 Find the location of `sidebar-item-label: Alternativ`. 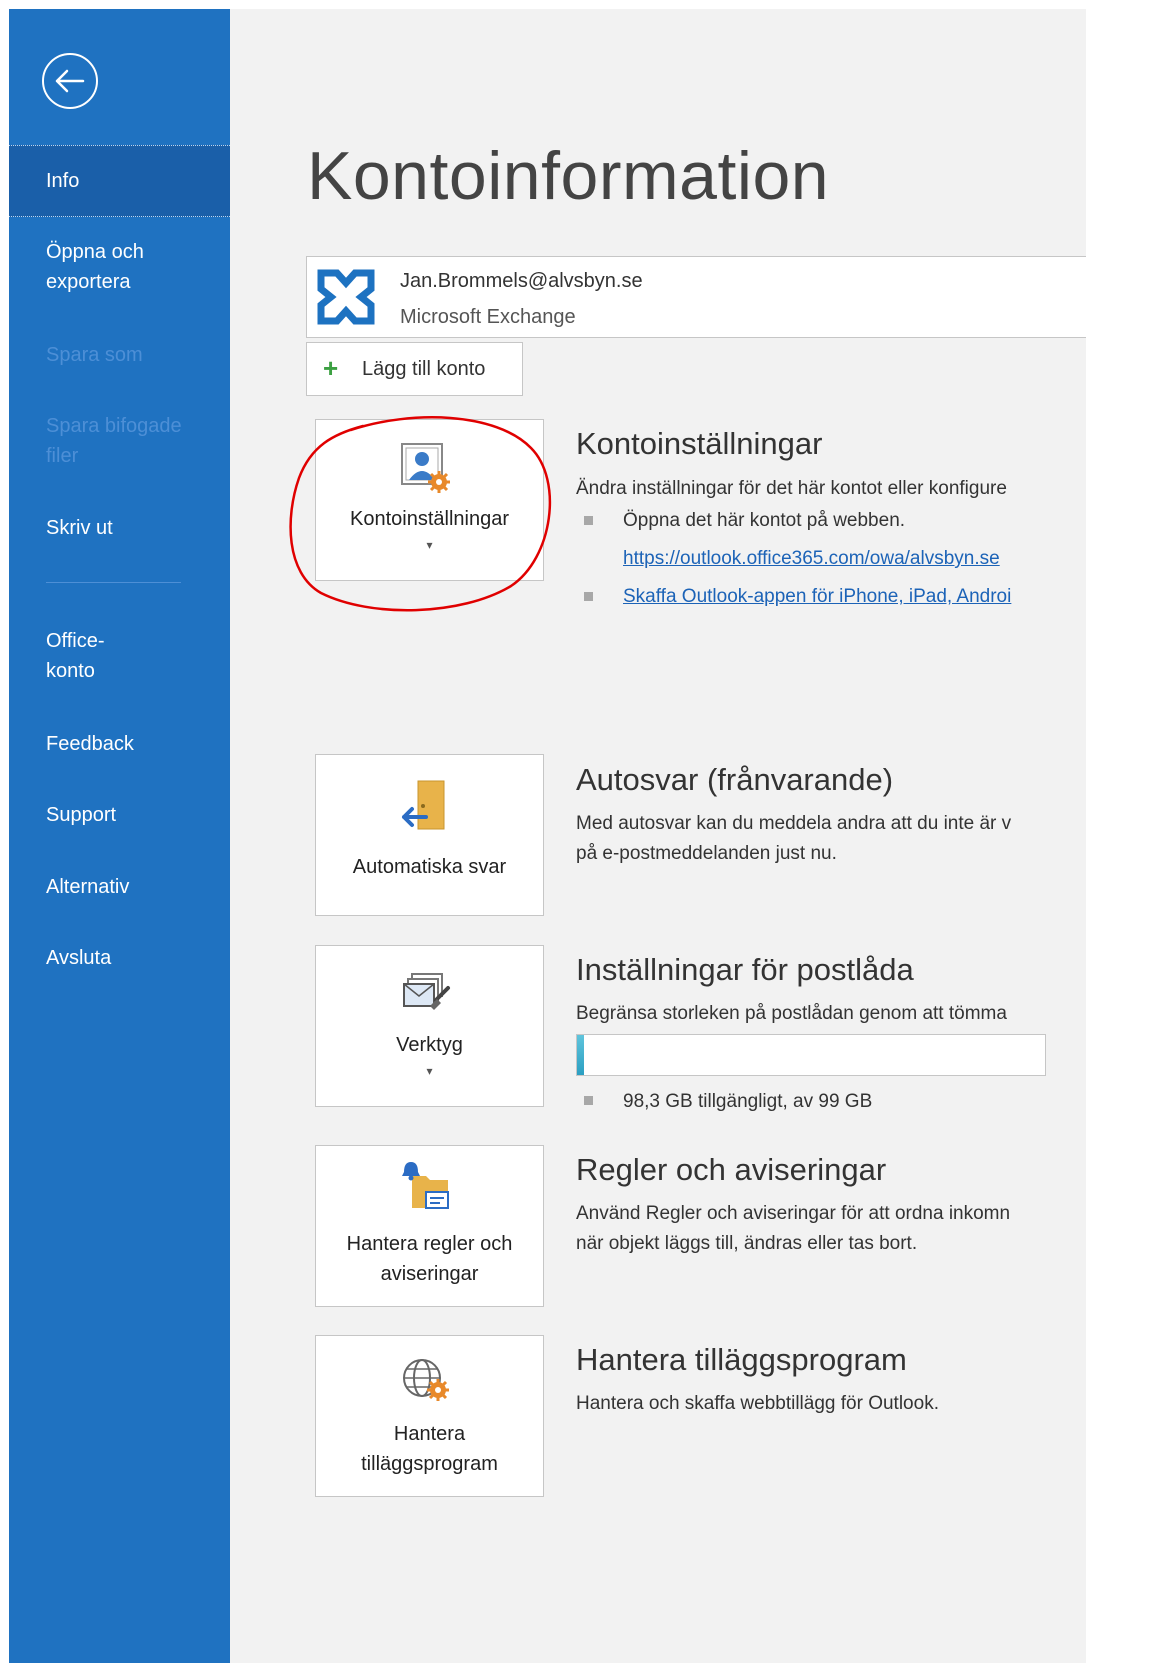

sidebar-item-label: Alternativ is located at coordinates (88, 887).